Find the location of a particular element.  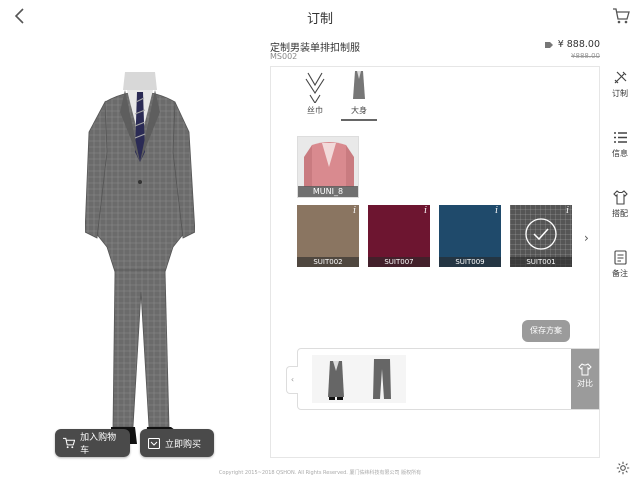

compare-item-trousers is located at coordinates (382, 379).